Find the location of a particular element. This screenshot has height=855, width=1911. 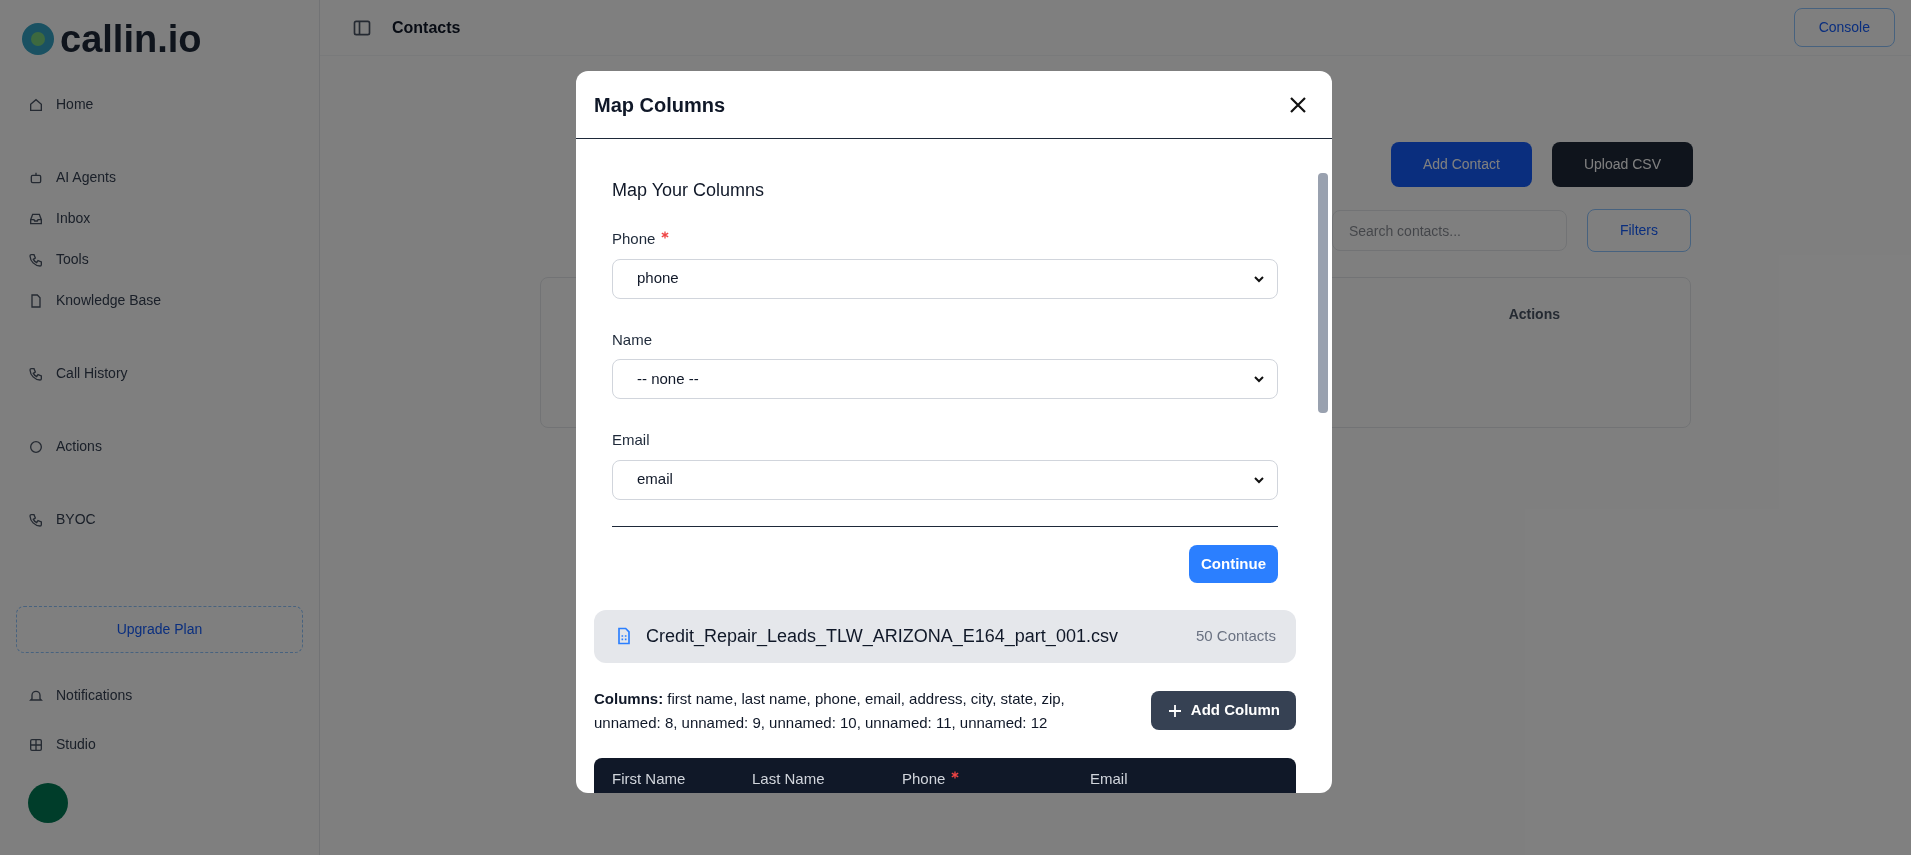

upgrade-button: Upgrade Plan is located at coordinates (159, 629).